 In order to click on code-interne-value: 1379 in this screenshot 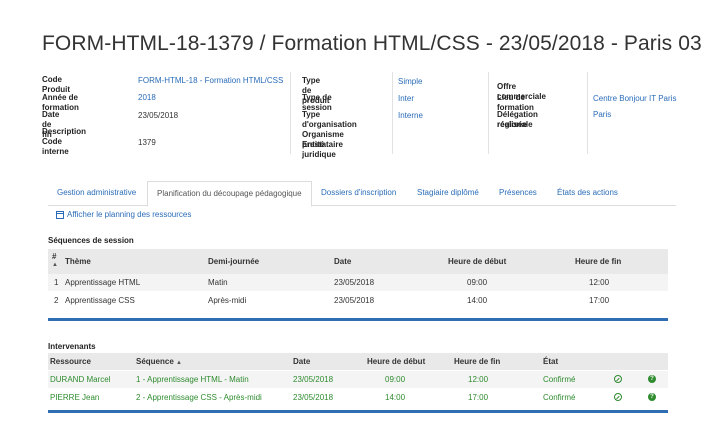, I will do `click(147, 142)`.